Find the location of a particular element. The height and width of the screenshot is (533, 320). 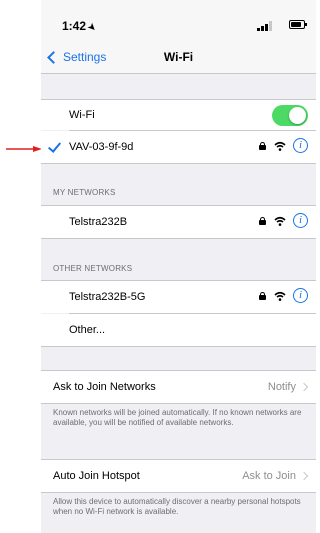

network-row-telstra232b-5g: Telstra232B-5G i is located at coordinates (178, 297).